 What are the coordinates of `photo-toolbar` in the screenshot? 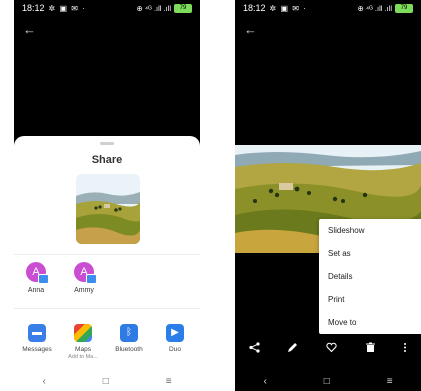 It's located at (328, 349).